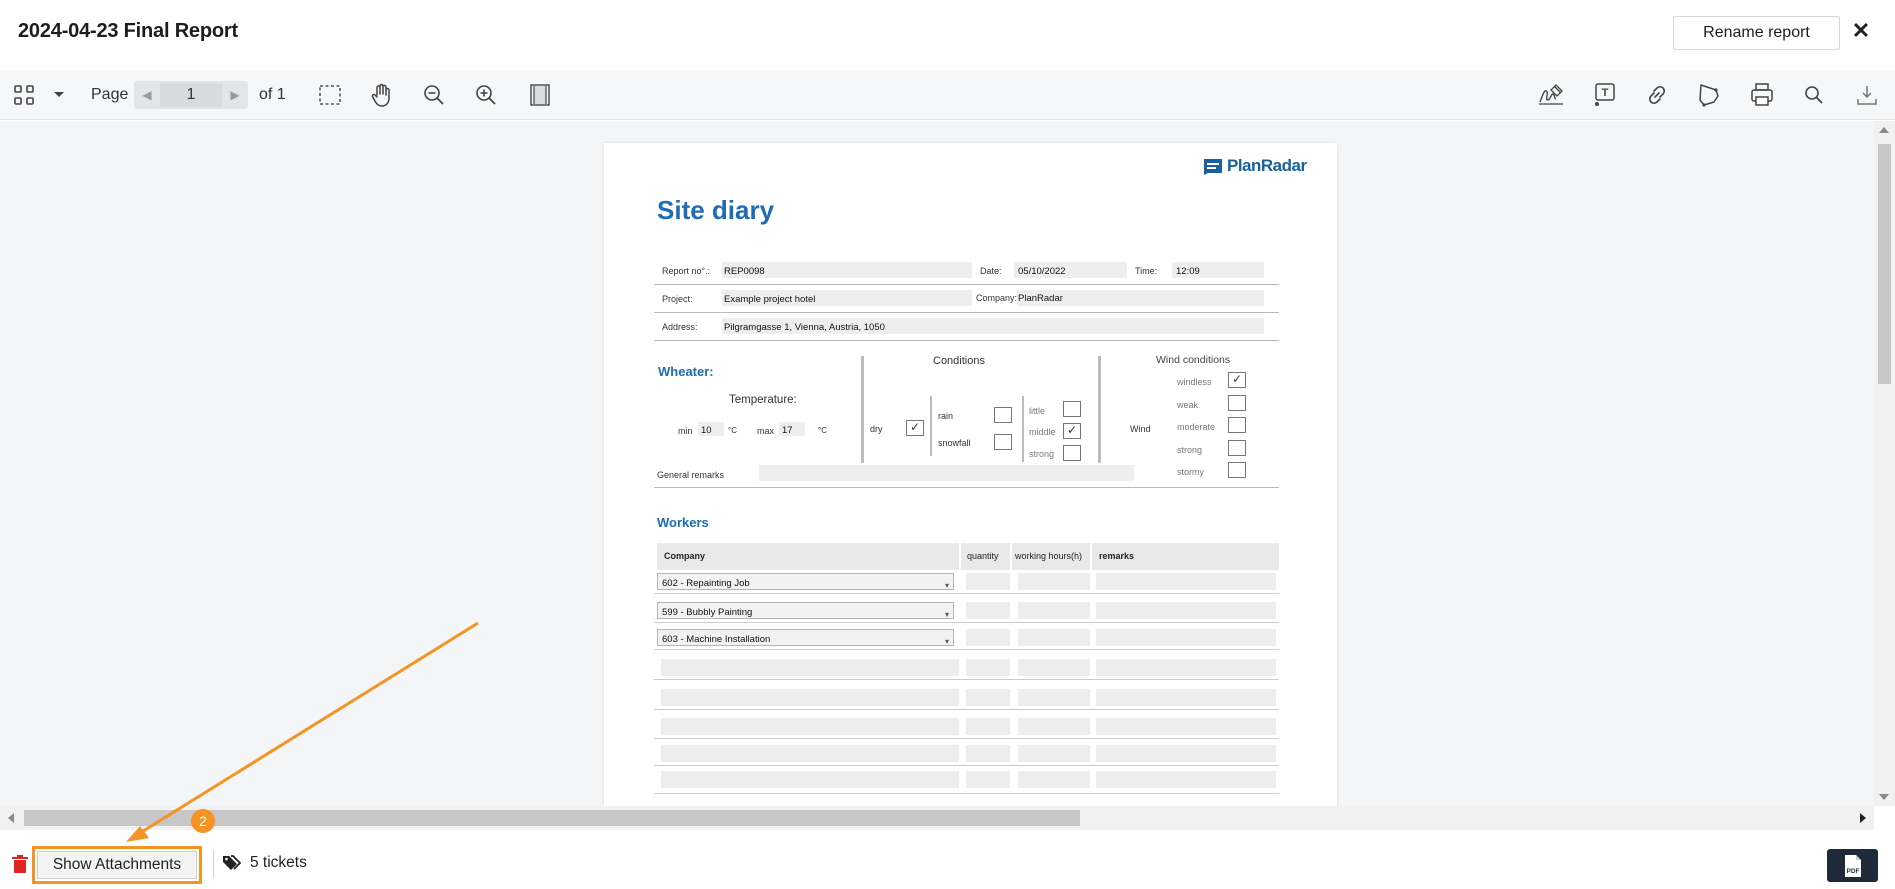 This screenshot has width=1895, height=889. I want to click on worker-company-value: 602 - Repainting Job, so click(706, 583).